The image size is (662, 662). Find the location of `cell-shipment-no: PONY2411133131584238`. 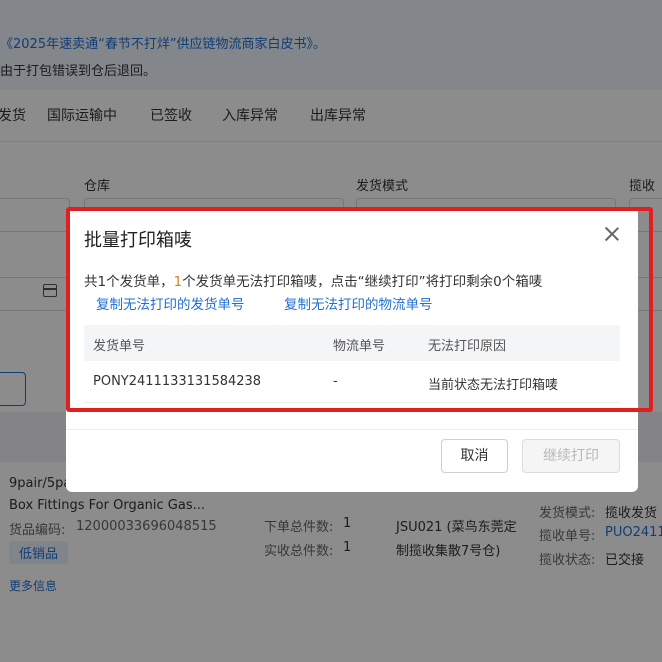

cell-shipment-no: PONY2411133131584238 is located at coordinates (177, 381).